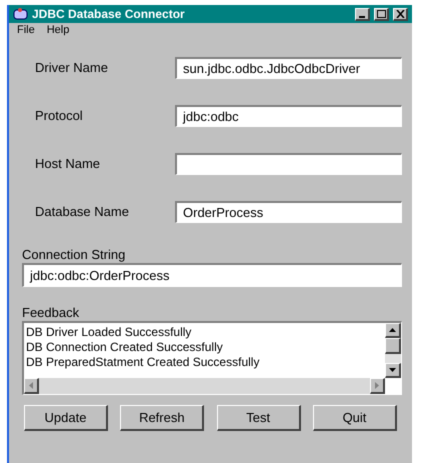 The height and width of the screenshot is (463, 422). What do you see at coordinates (393, 370) in the screenshot?
I see `scroll-down-icon` at bounding box center [393, 370].